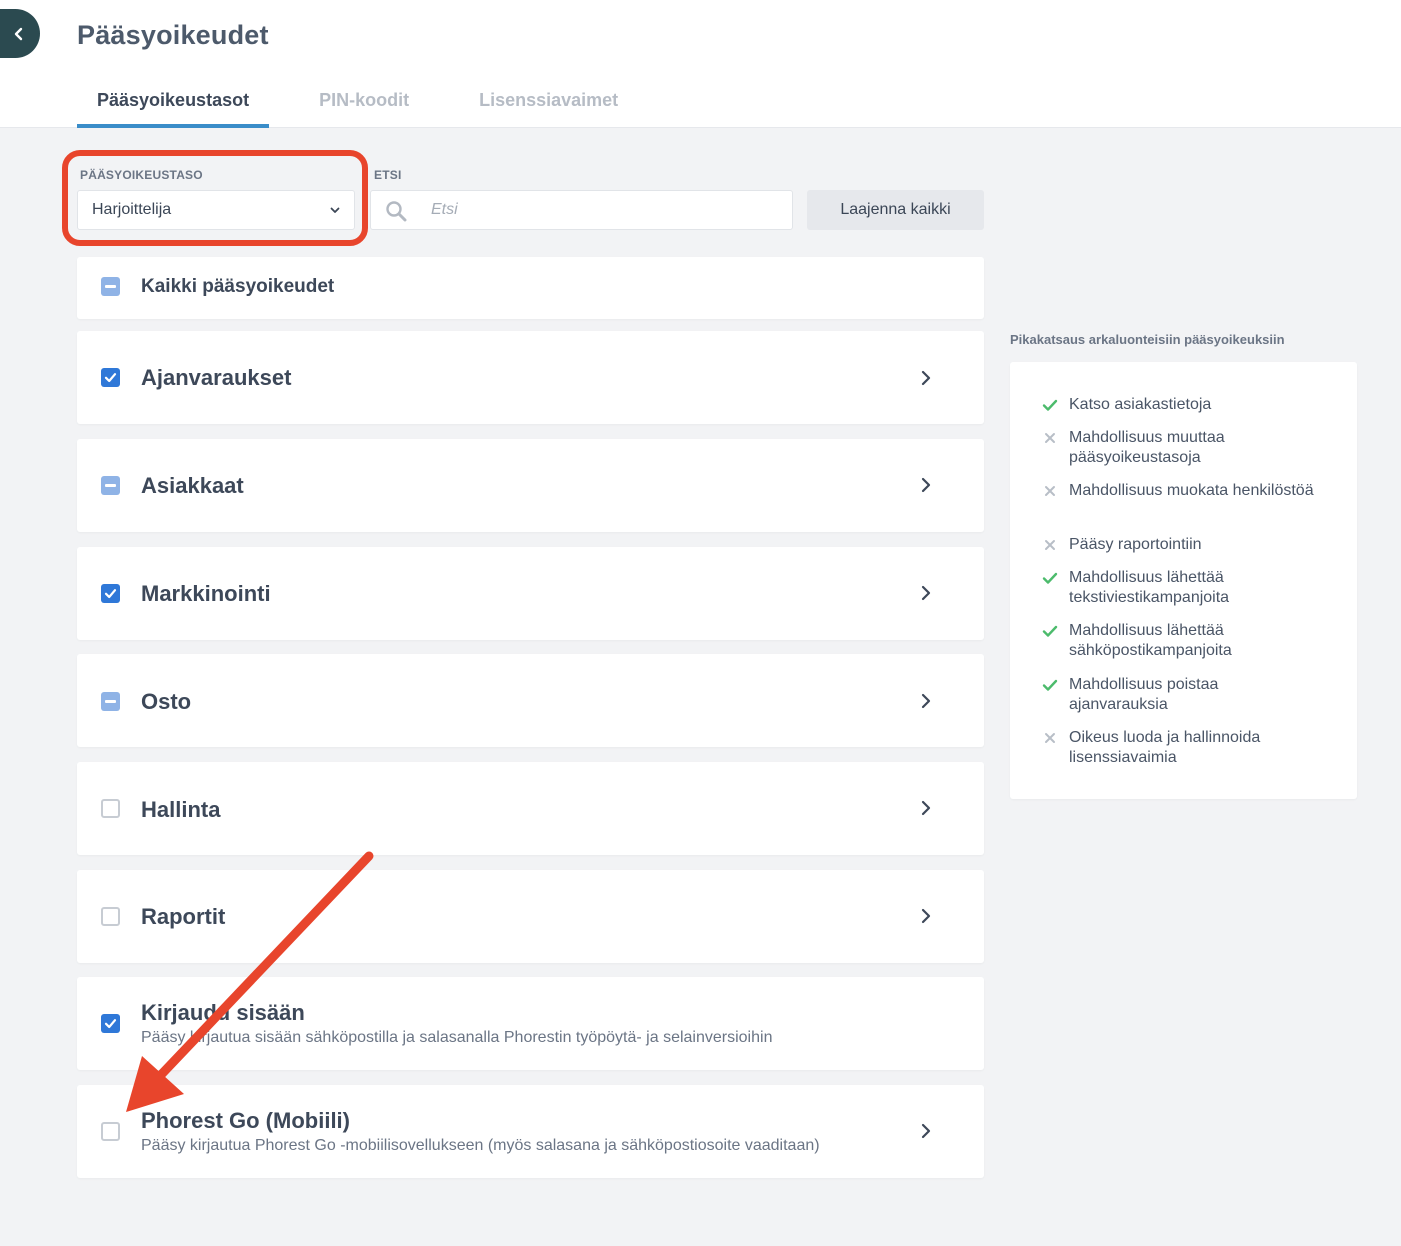 This screenshot has width=1401, height=1246. What do you see at coordinates (245, 1120) in the screenshot?
I see `category-label: Phorest Go (Mobiili)` at bounding box center [245, 1120].